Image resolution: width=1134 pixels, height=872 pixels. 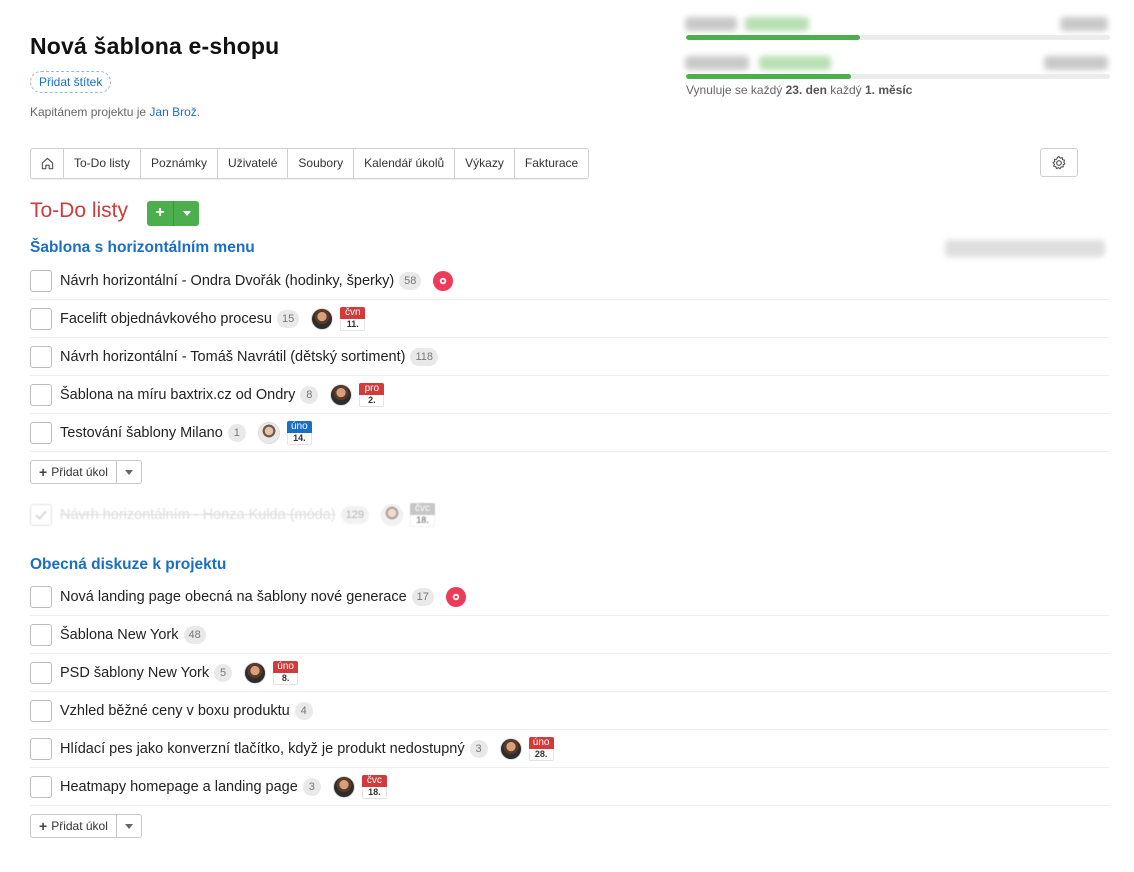 What do you see at coordinates (198, 515) in the screenshot?
I see `task-name: Návrh horizontálním - Honza Kulda (móda)` at bounding box center [198, 515].